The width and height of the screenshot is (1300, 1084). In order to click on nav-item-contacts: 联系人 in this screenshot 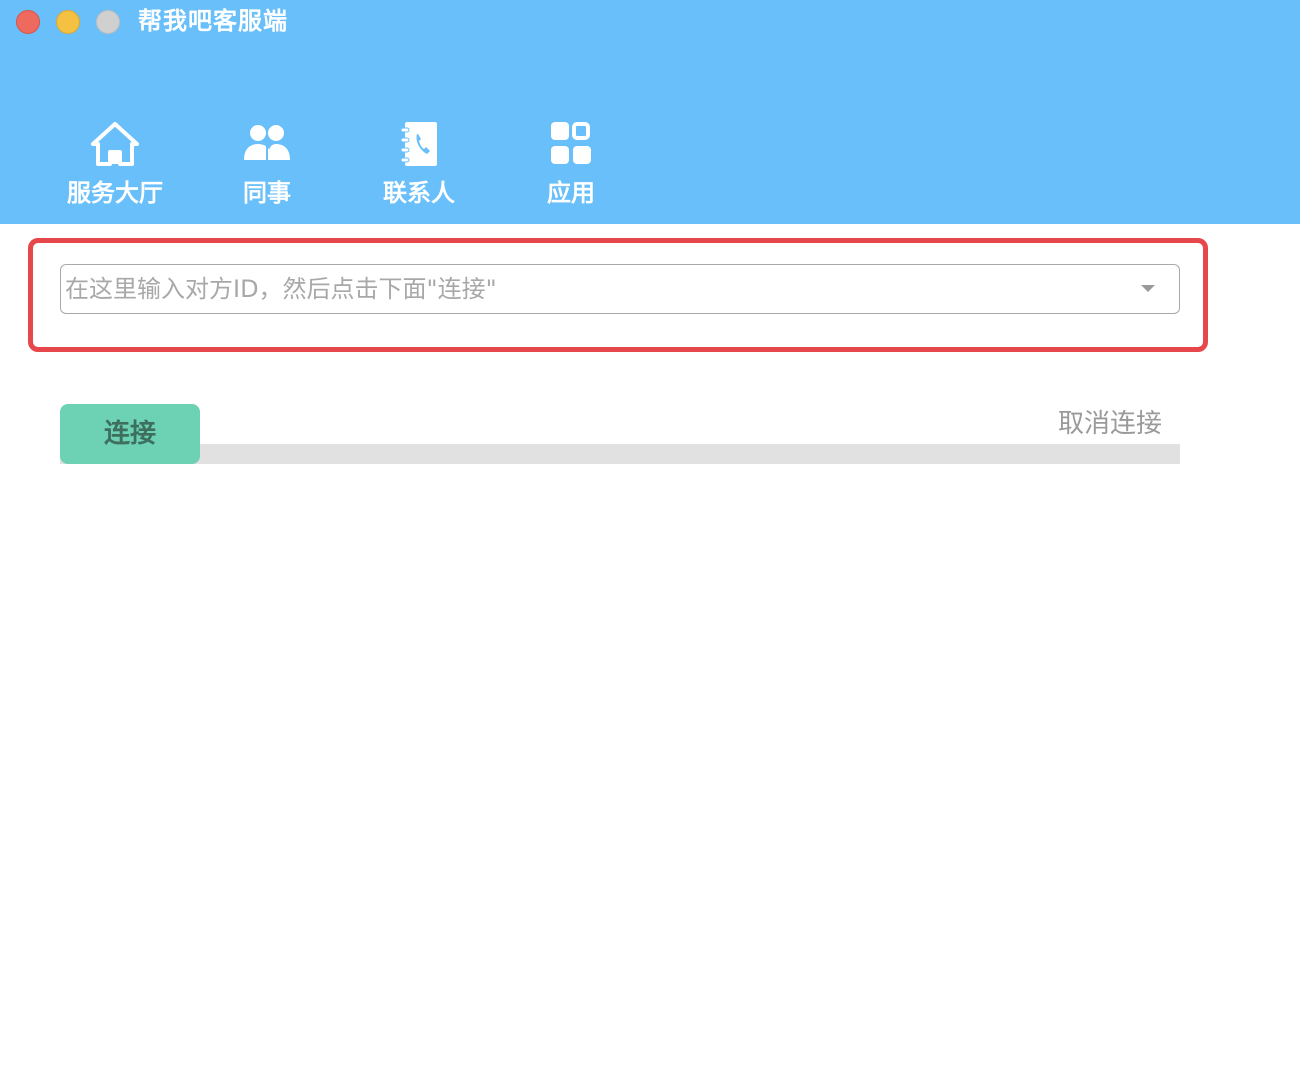, I will do `click(419, 164)`.